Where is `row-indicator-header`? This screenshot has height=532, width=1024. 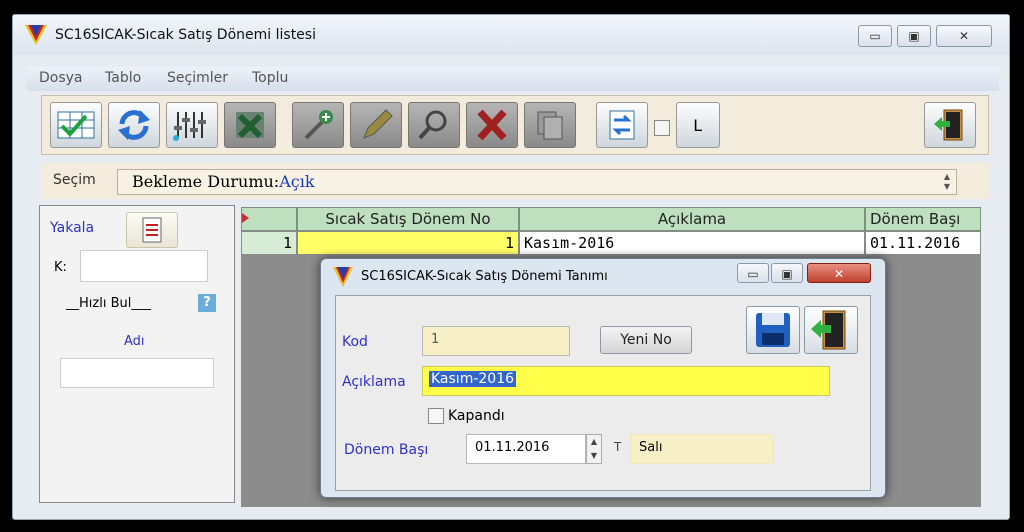
row-indicator-header is located at coordinates (269, 219).